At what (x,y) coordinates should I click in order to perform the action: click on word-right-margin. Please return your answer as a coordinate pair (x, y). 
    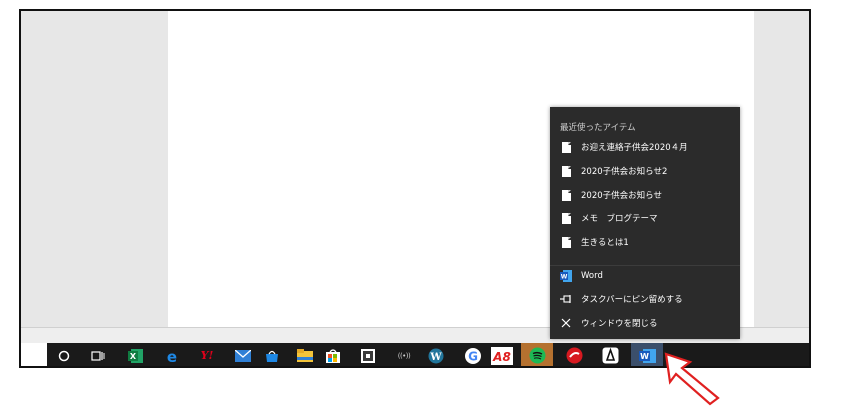
    Looking at the image, I should click on (781, 169).